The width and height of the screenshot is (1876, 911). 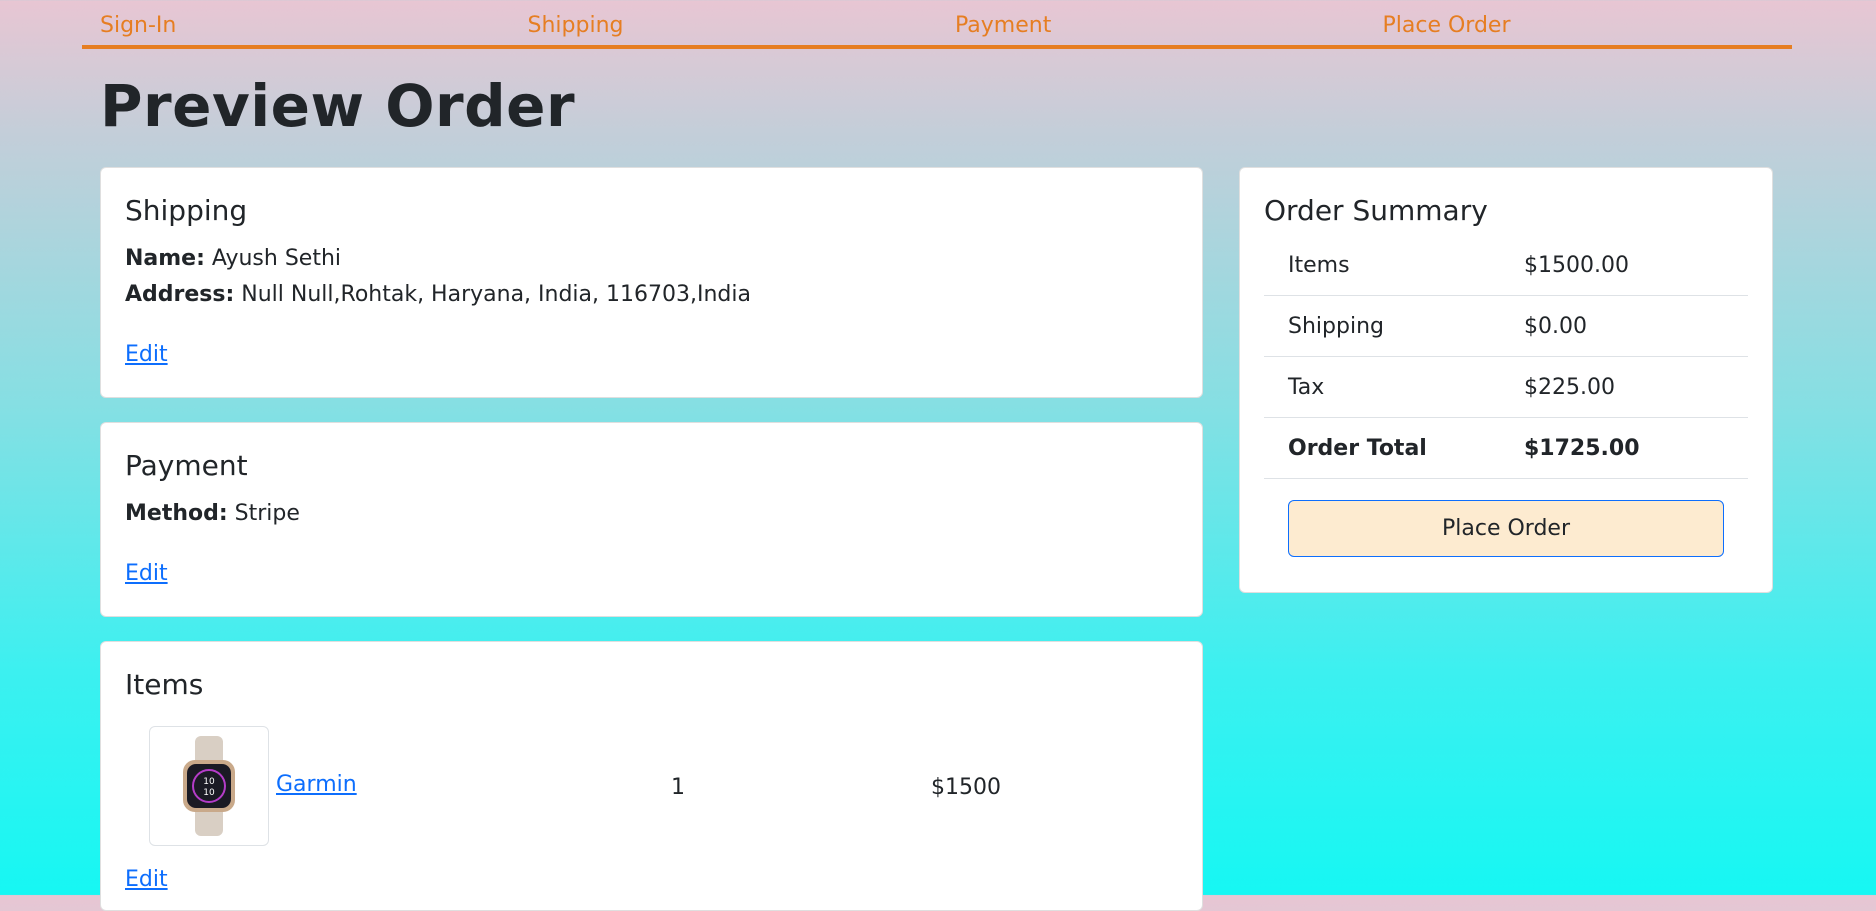 I want to click on payment-heading: Payment, so click(x=186, y=465).